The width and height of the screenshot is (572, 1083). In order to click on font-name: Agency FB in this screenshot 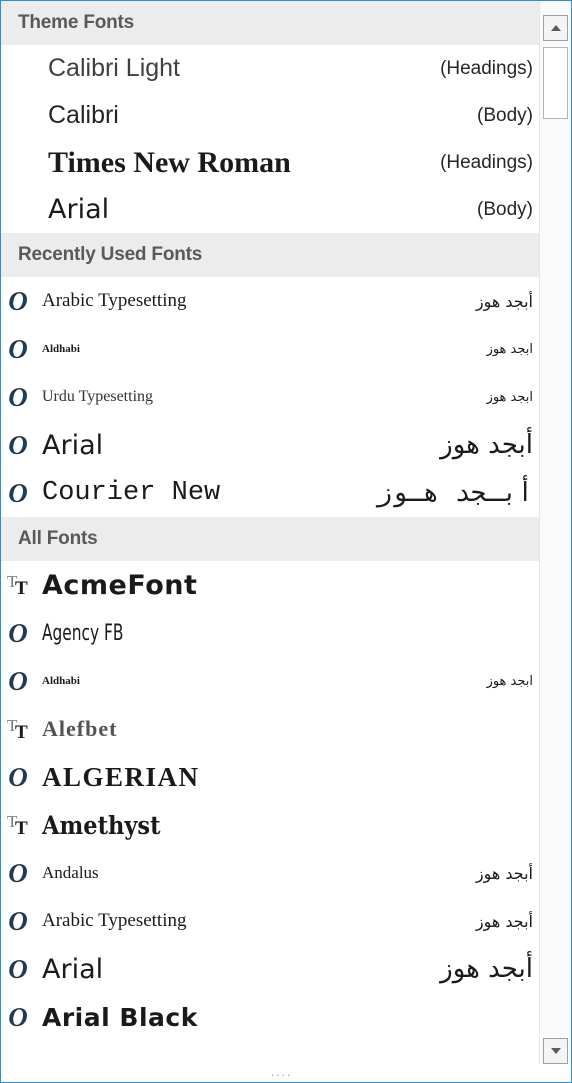, I will do `click(83, 633)`.